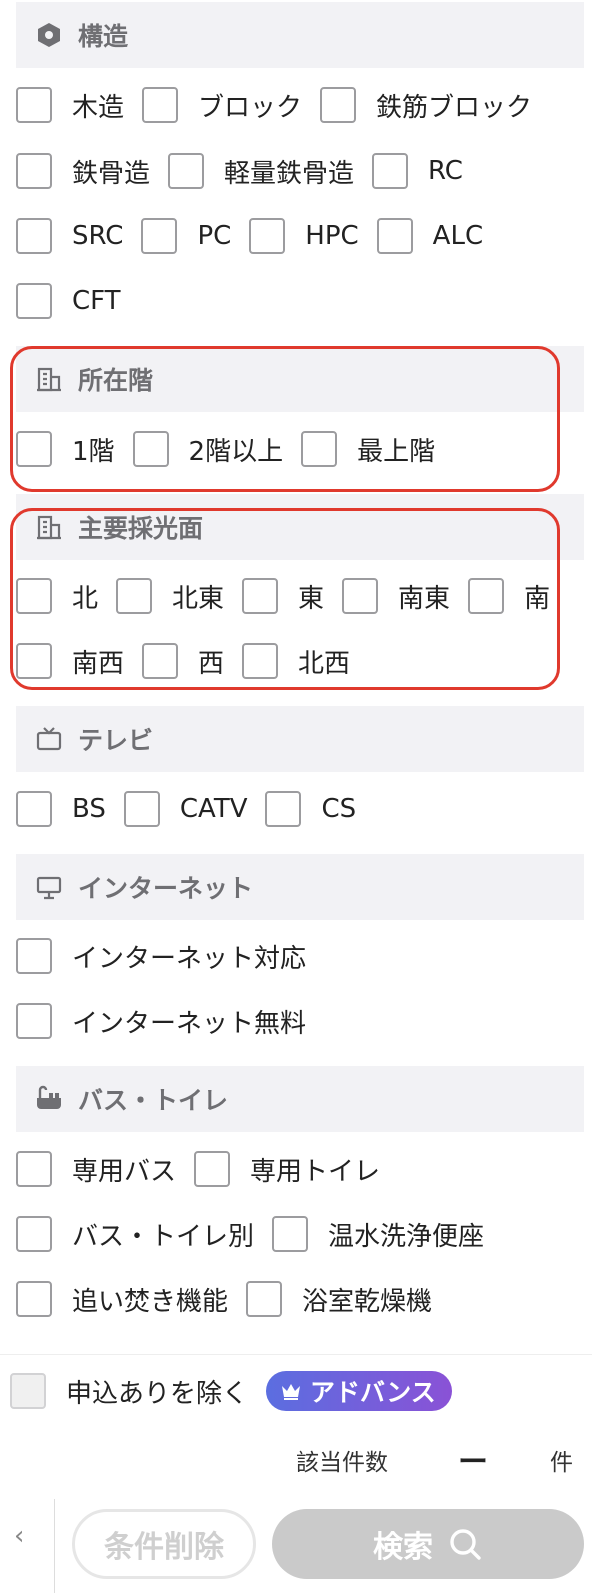  I want to click on checkbox-option-west: 西, so click(183, 661).